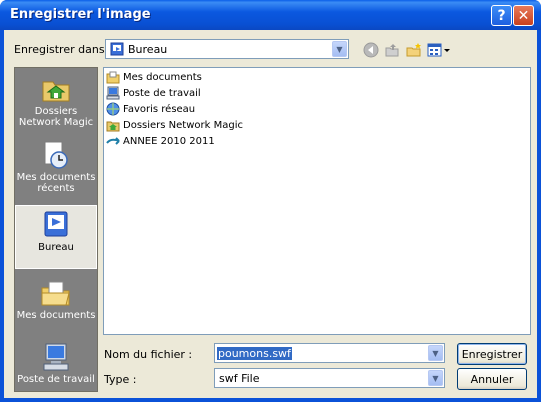  I want to click on file-type-value: swf File, so click(239, 378).